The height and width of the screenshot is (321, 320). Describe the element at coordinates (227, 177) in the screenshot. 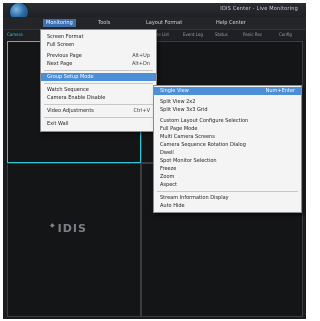

I see `submenu-item-zoom: Zoom` at that location.